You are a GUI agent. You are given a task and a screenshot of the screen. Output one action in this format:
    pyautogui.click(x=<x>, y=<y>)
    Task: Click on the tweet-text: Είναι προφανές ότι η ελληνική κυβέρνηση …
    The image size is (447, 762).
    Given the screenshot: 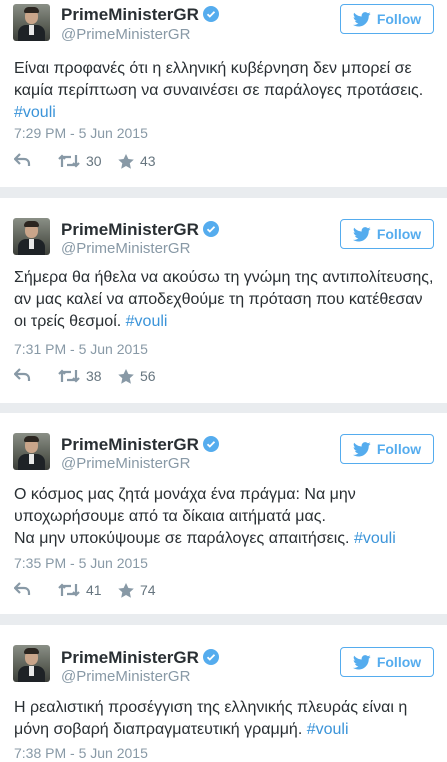 What is the action you would take?
    pyautogui.click(x=219, y=90)
    